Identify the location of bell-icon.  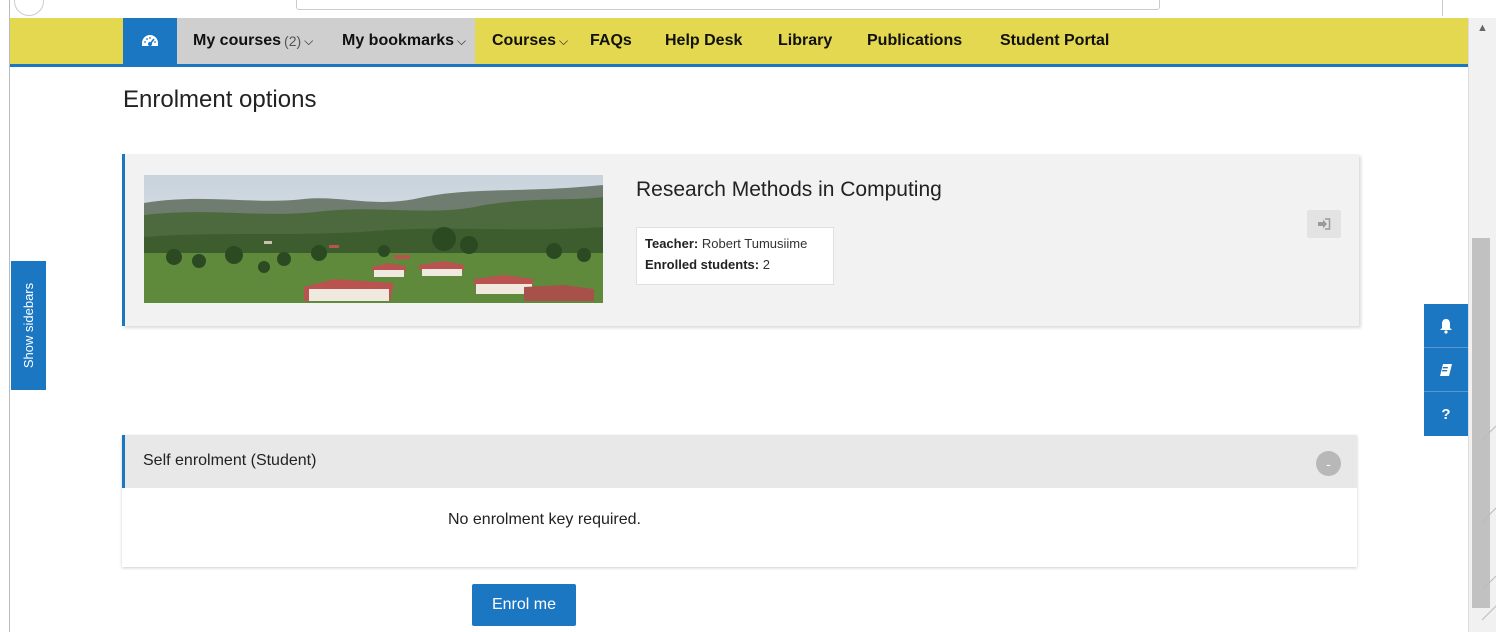
(1446, 326).